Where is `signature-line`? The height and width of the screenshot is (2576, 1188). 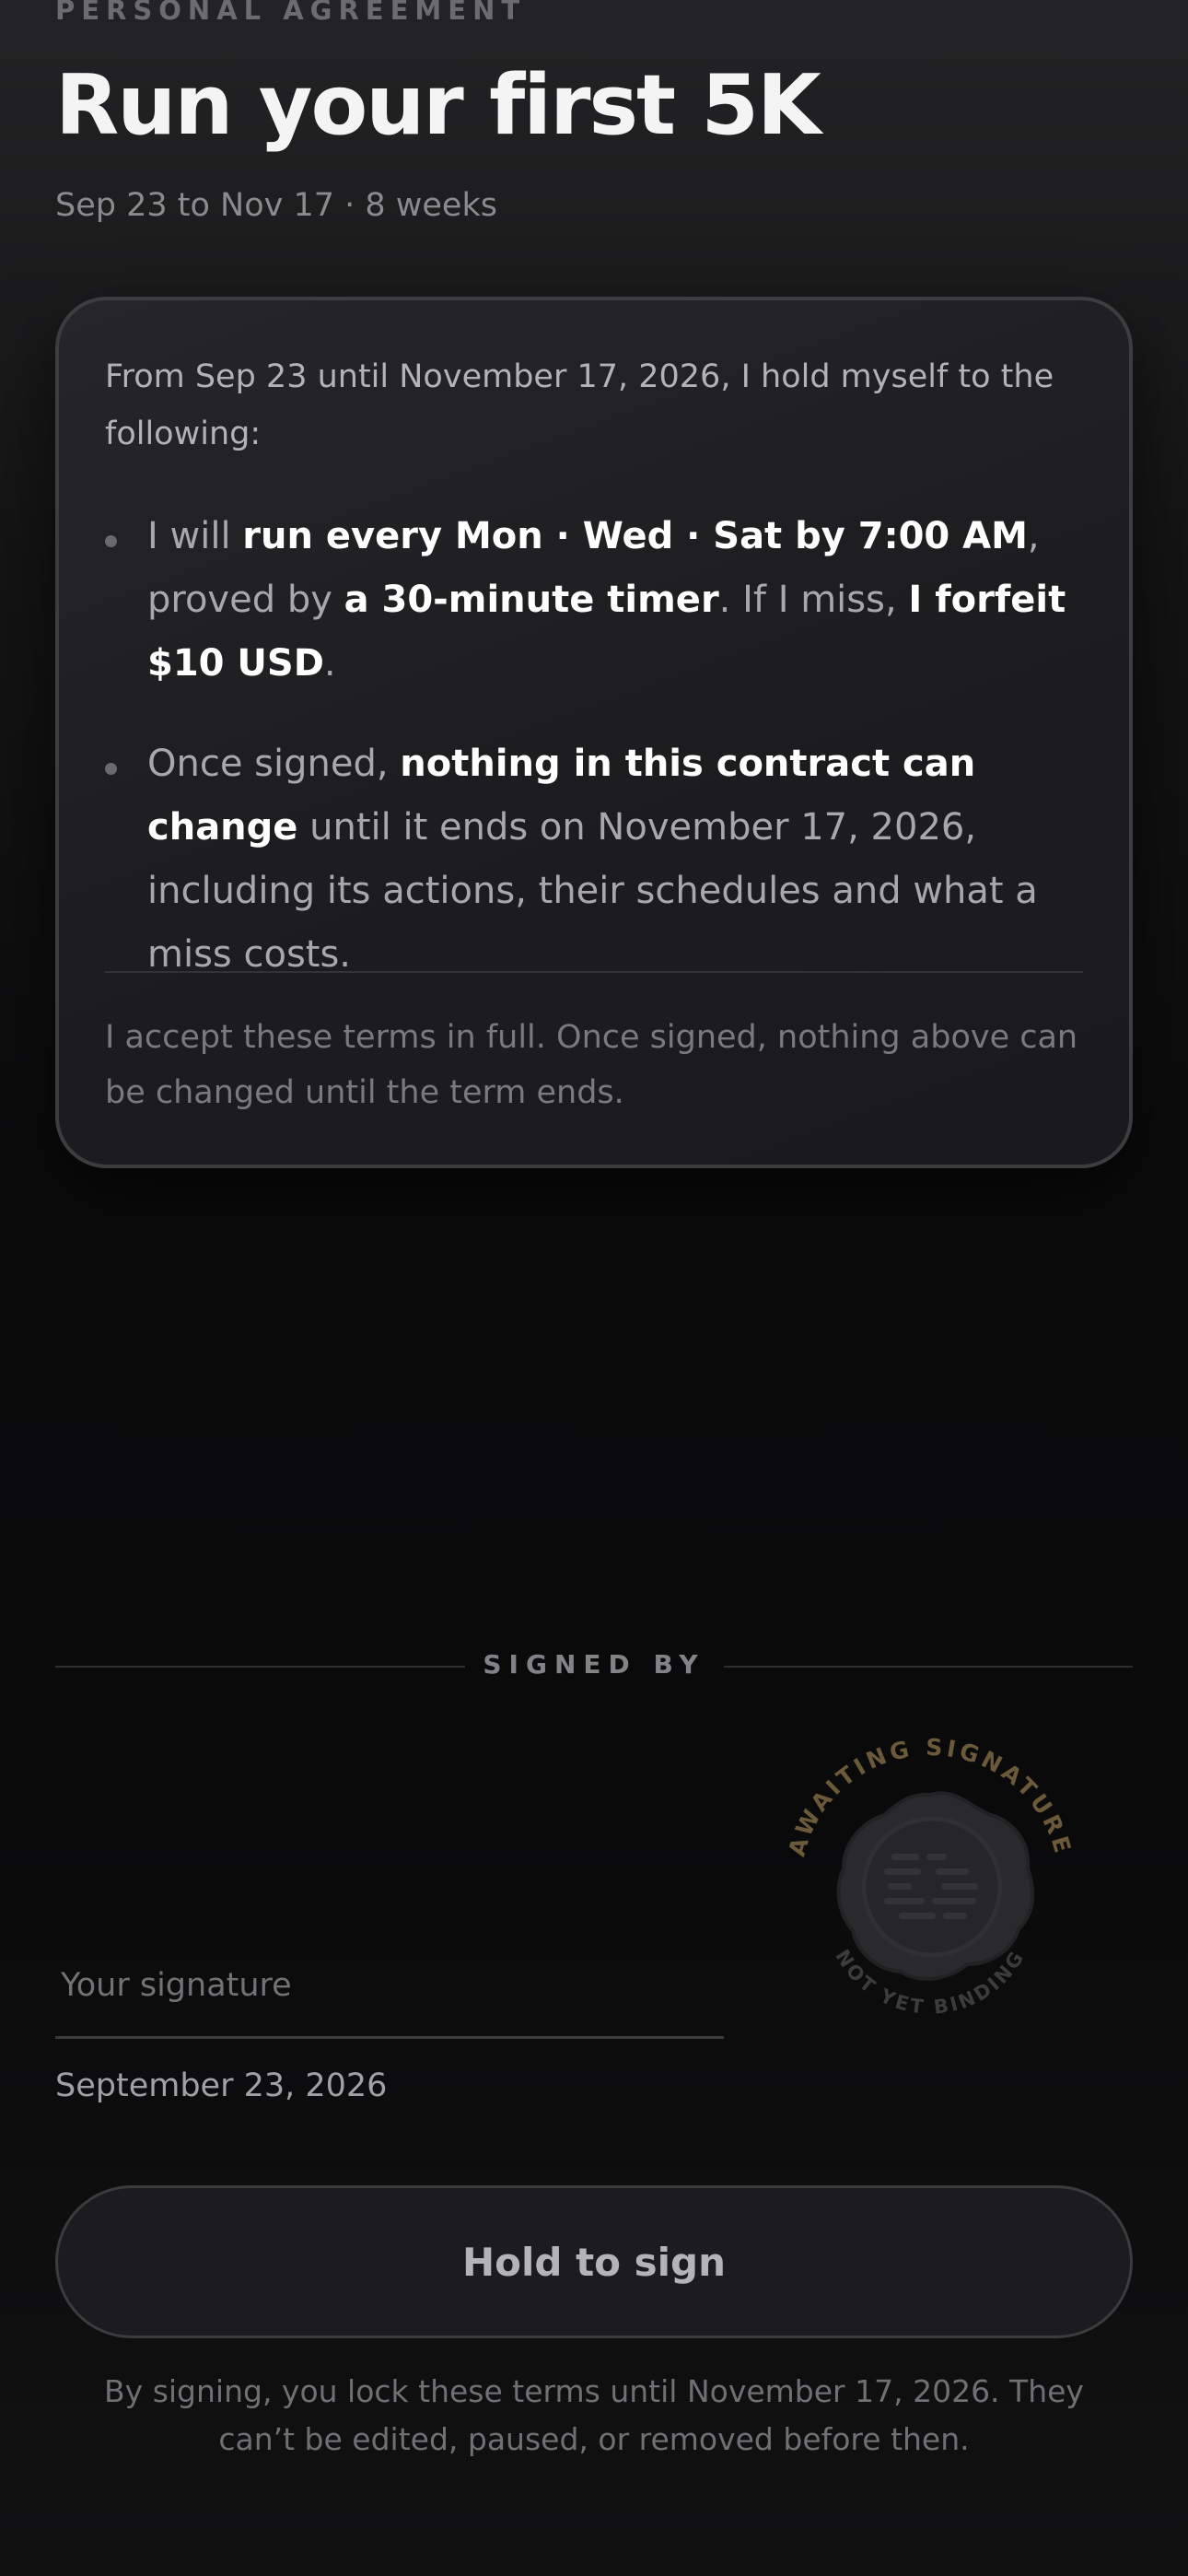
signature-line is located at coordinates (389, 2037).